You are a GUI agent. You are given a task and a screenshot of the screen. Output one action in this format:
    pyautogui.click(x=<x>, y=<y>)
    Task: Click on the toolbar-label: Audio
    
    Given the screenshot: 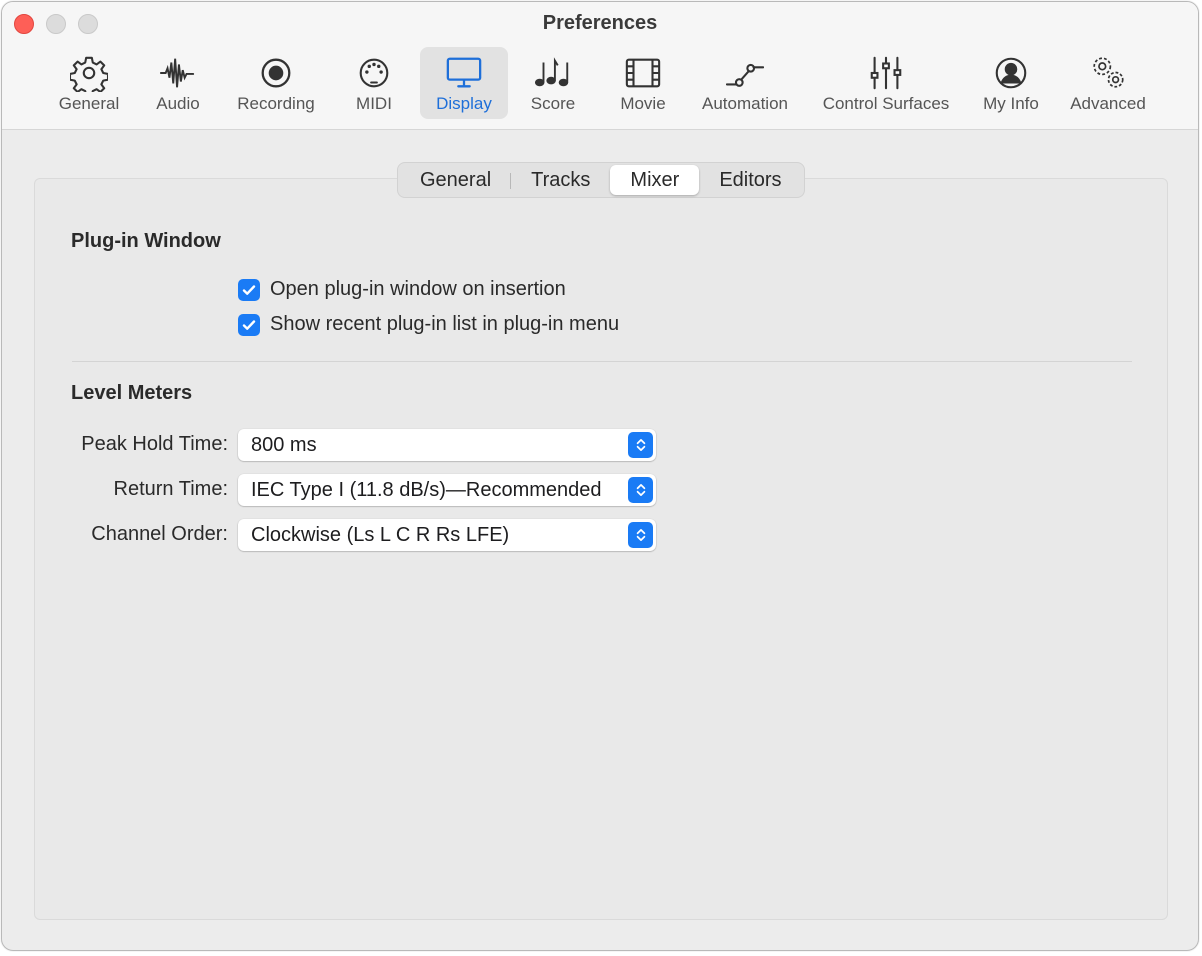 What is the action you would take?
    pyautogui.click(x=178, y=103)
    